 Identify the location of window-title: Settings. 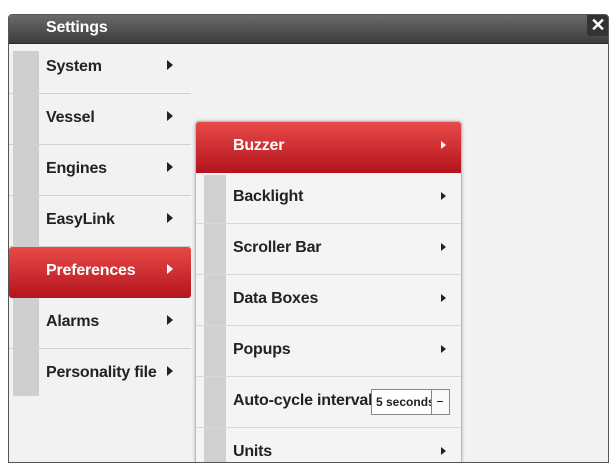
(77, 27).